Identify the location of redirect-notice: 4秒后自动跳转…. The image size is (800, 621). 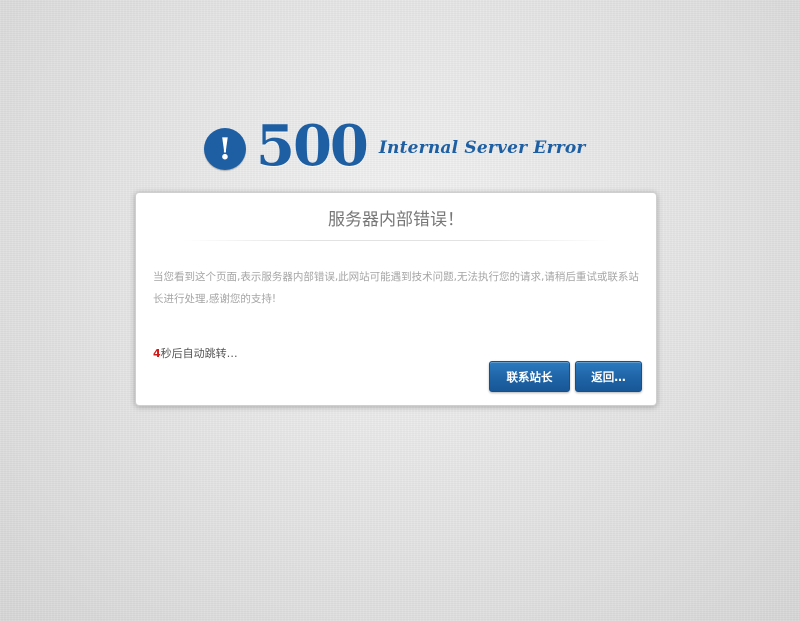
(195, 353).